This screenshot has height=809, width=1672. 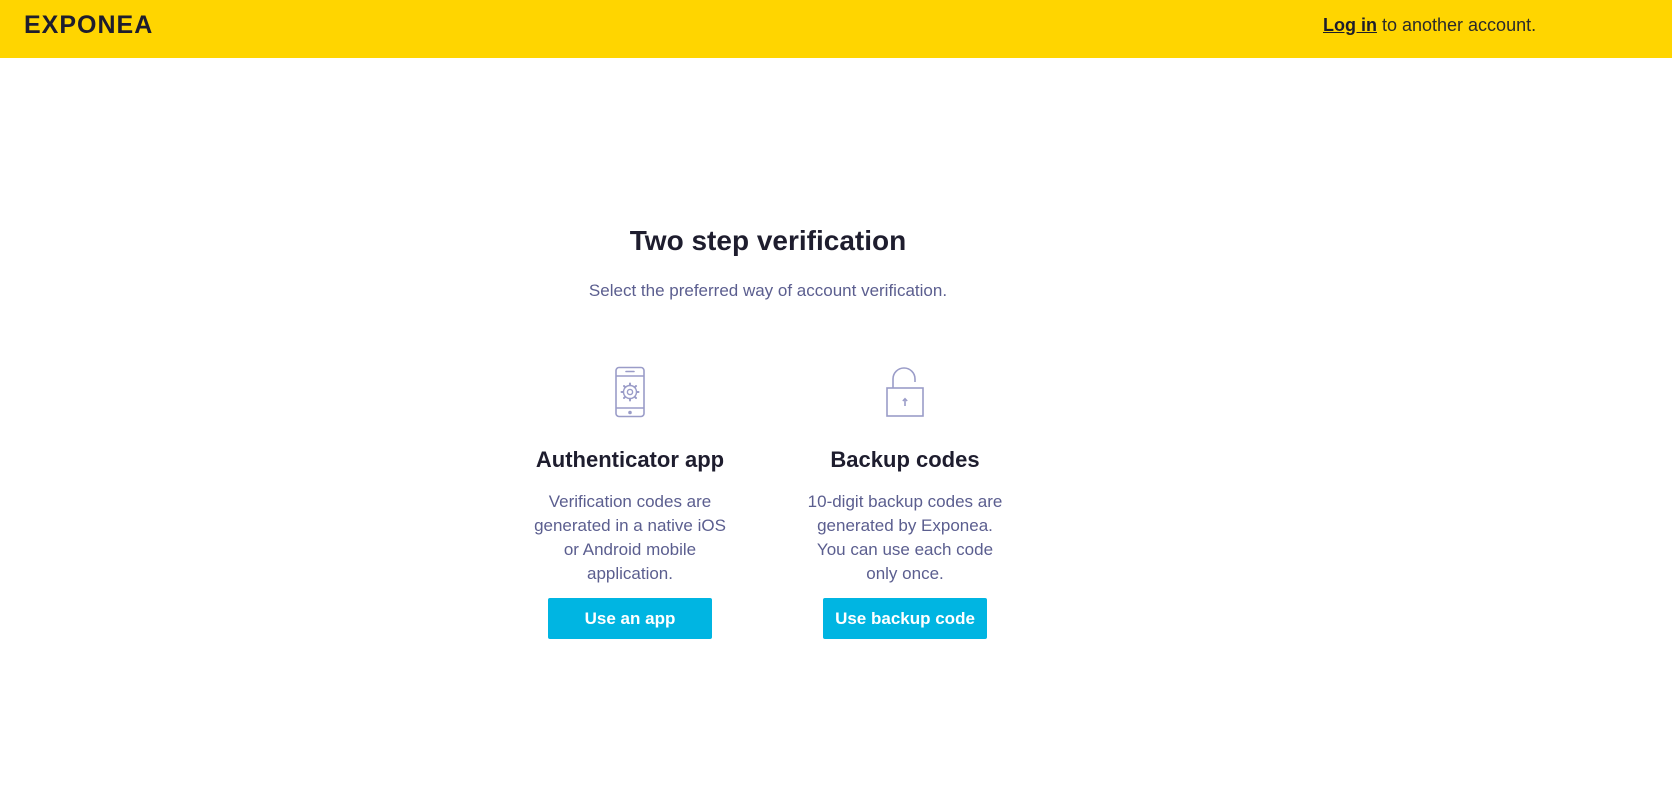 What do you see at coordinates (905, 459) in the screenshot?
I see `backup-codes-title: Backup codes` at bounding box center [905, 459].